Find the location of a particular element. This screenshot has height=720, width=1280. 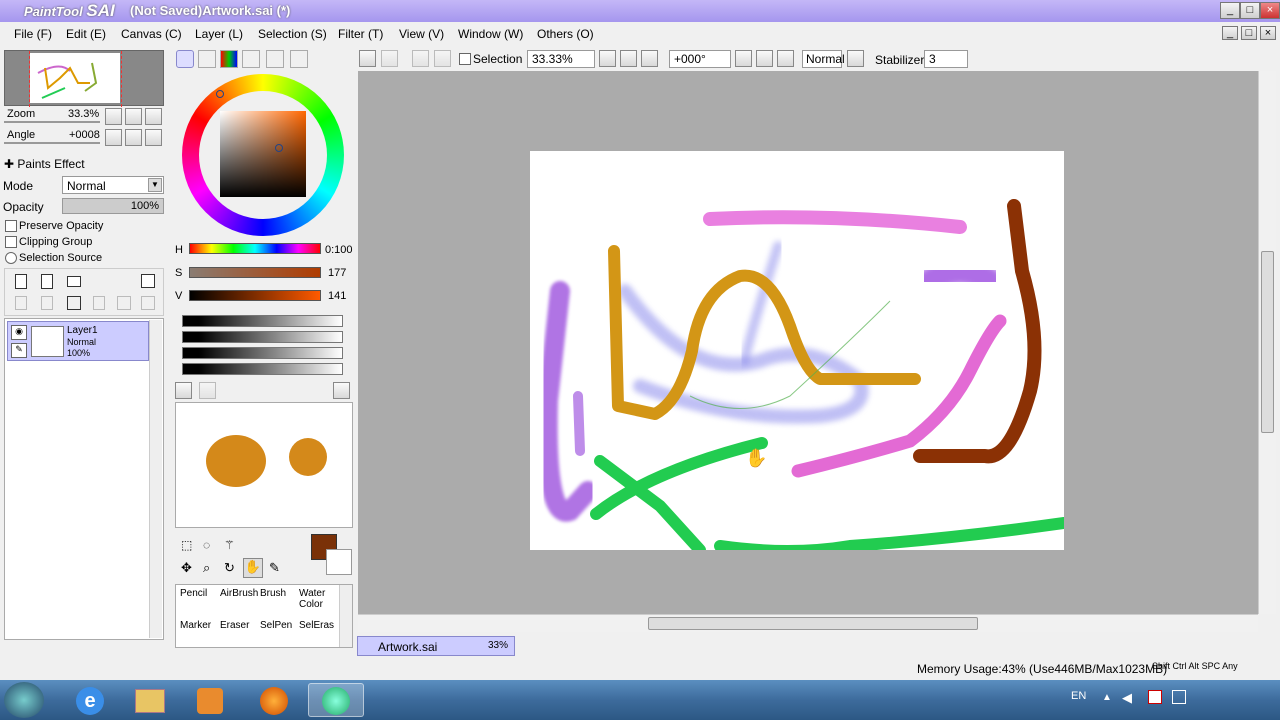

scratchpad is located at coordinates (264, 465).